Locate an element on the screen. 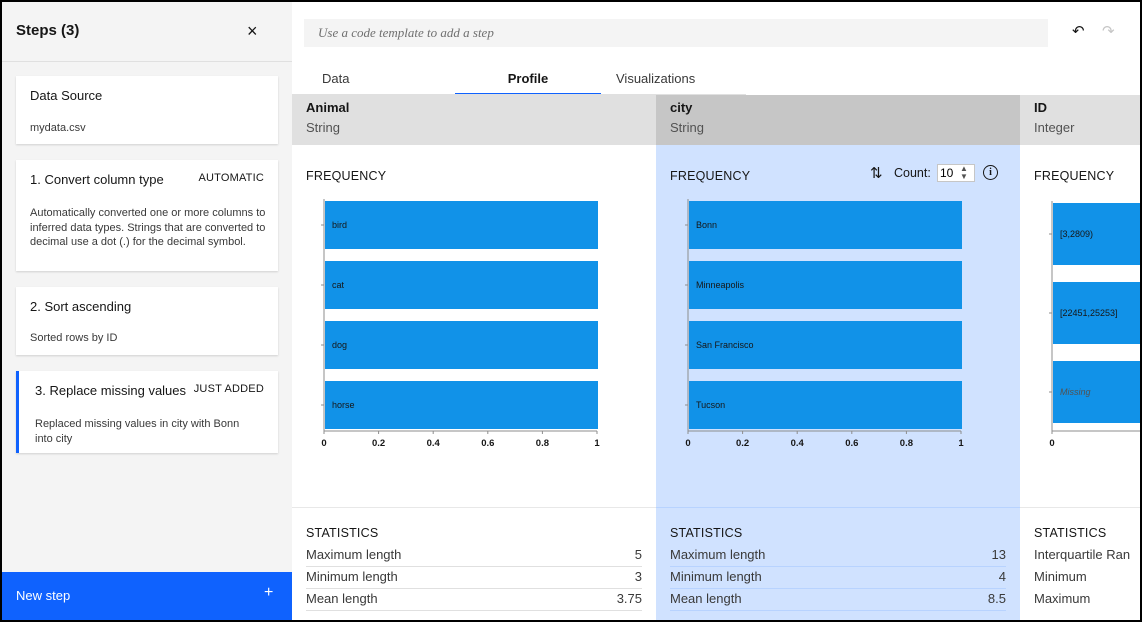 The height and width of the screenshot is (622, 1142). frequency-chart-animal: bird cat dog horse 0 0.2 0.4 0.6 0.8 1 is located at coordinates (460, 324).